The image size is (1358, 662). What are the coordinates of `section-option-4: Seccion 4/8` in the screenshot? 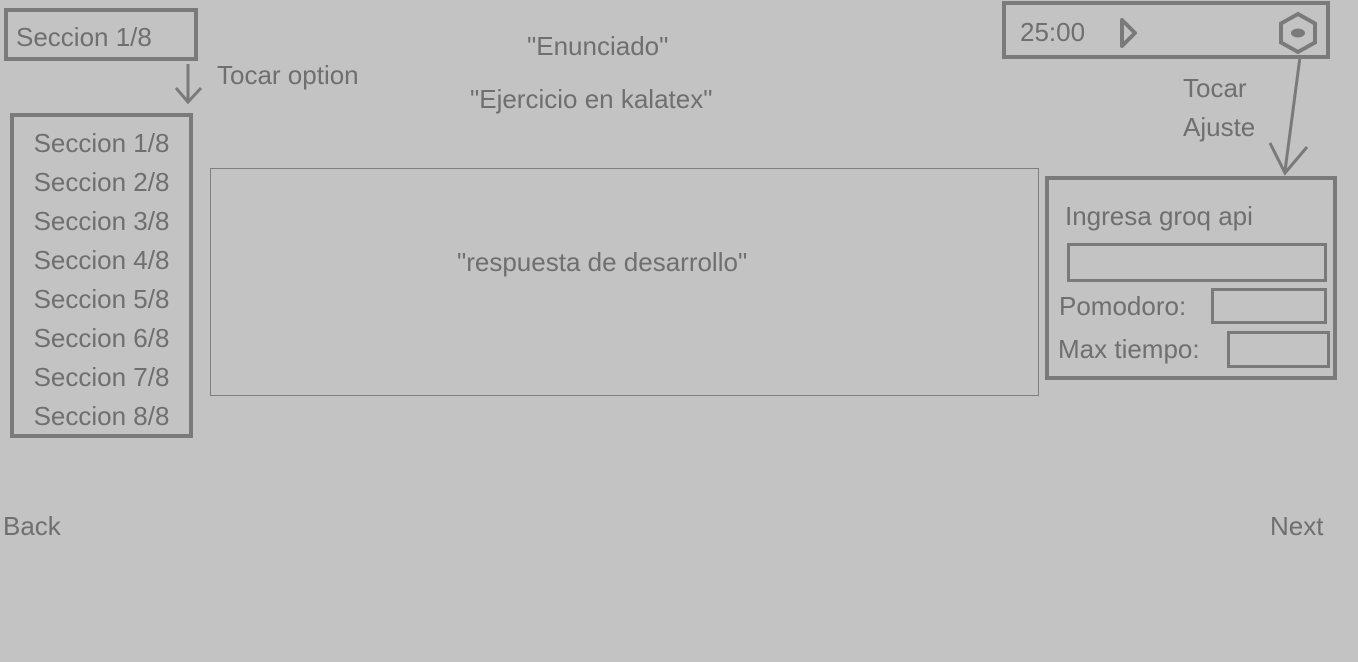 It's located at (101, 260).